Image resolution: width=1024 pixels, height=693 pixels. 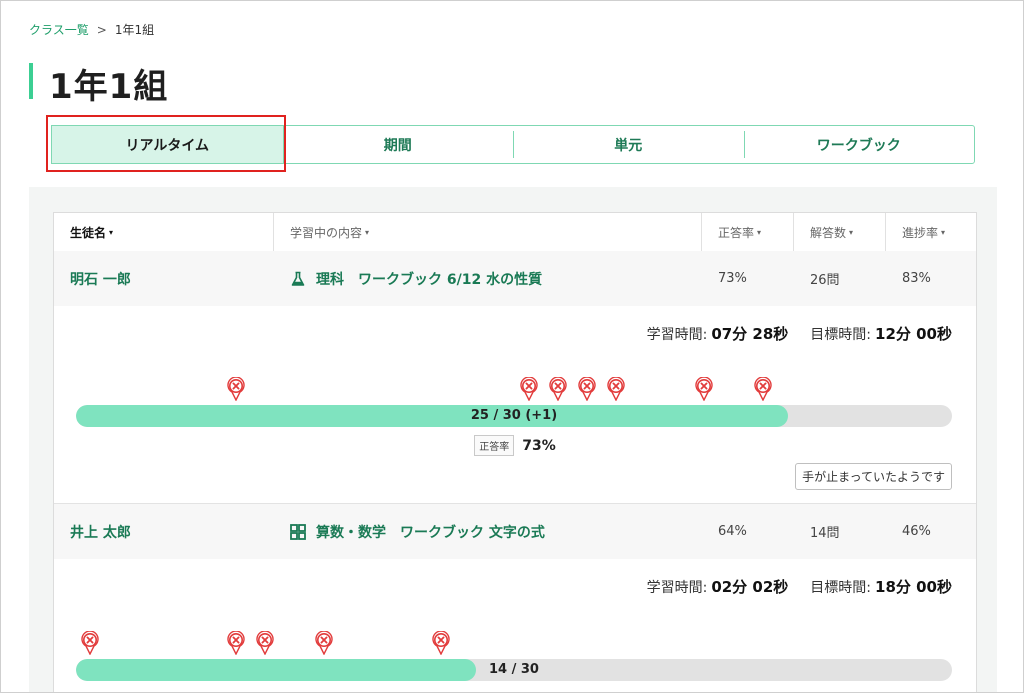 I want to click on header-answers: 解答数 ▾, so click(x=840, y=232).